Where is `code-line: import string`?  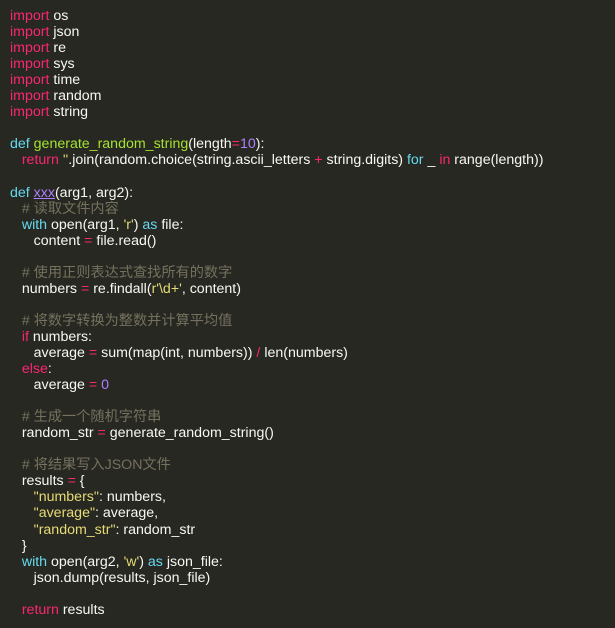 code-line: import string is located at coordinates (312, 112).